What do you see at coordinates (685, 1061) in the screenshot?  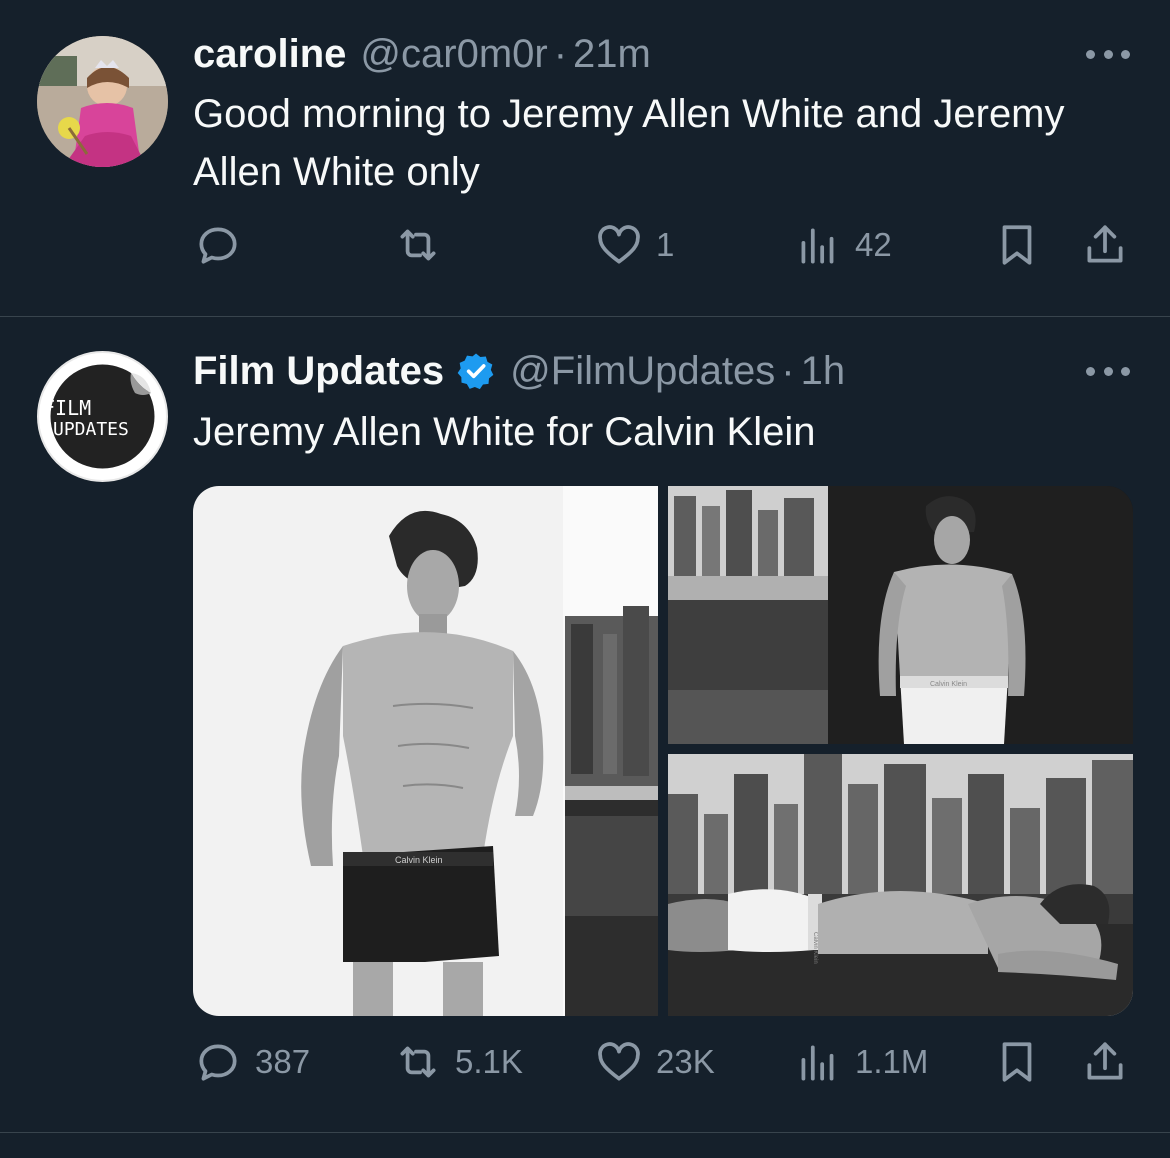 I see `like-count: 23K` at bounding box center [685, 1061].